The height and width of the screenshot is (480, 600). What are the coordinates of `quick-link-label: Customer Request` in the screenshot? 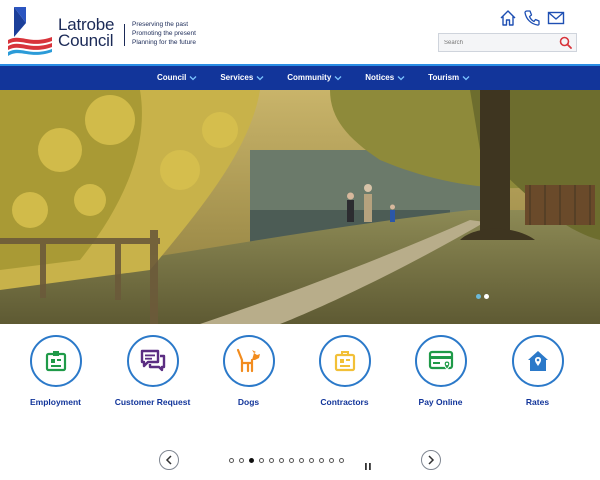 It's located at (152, 402).